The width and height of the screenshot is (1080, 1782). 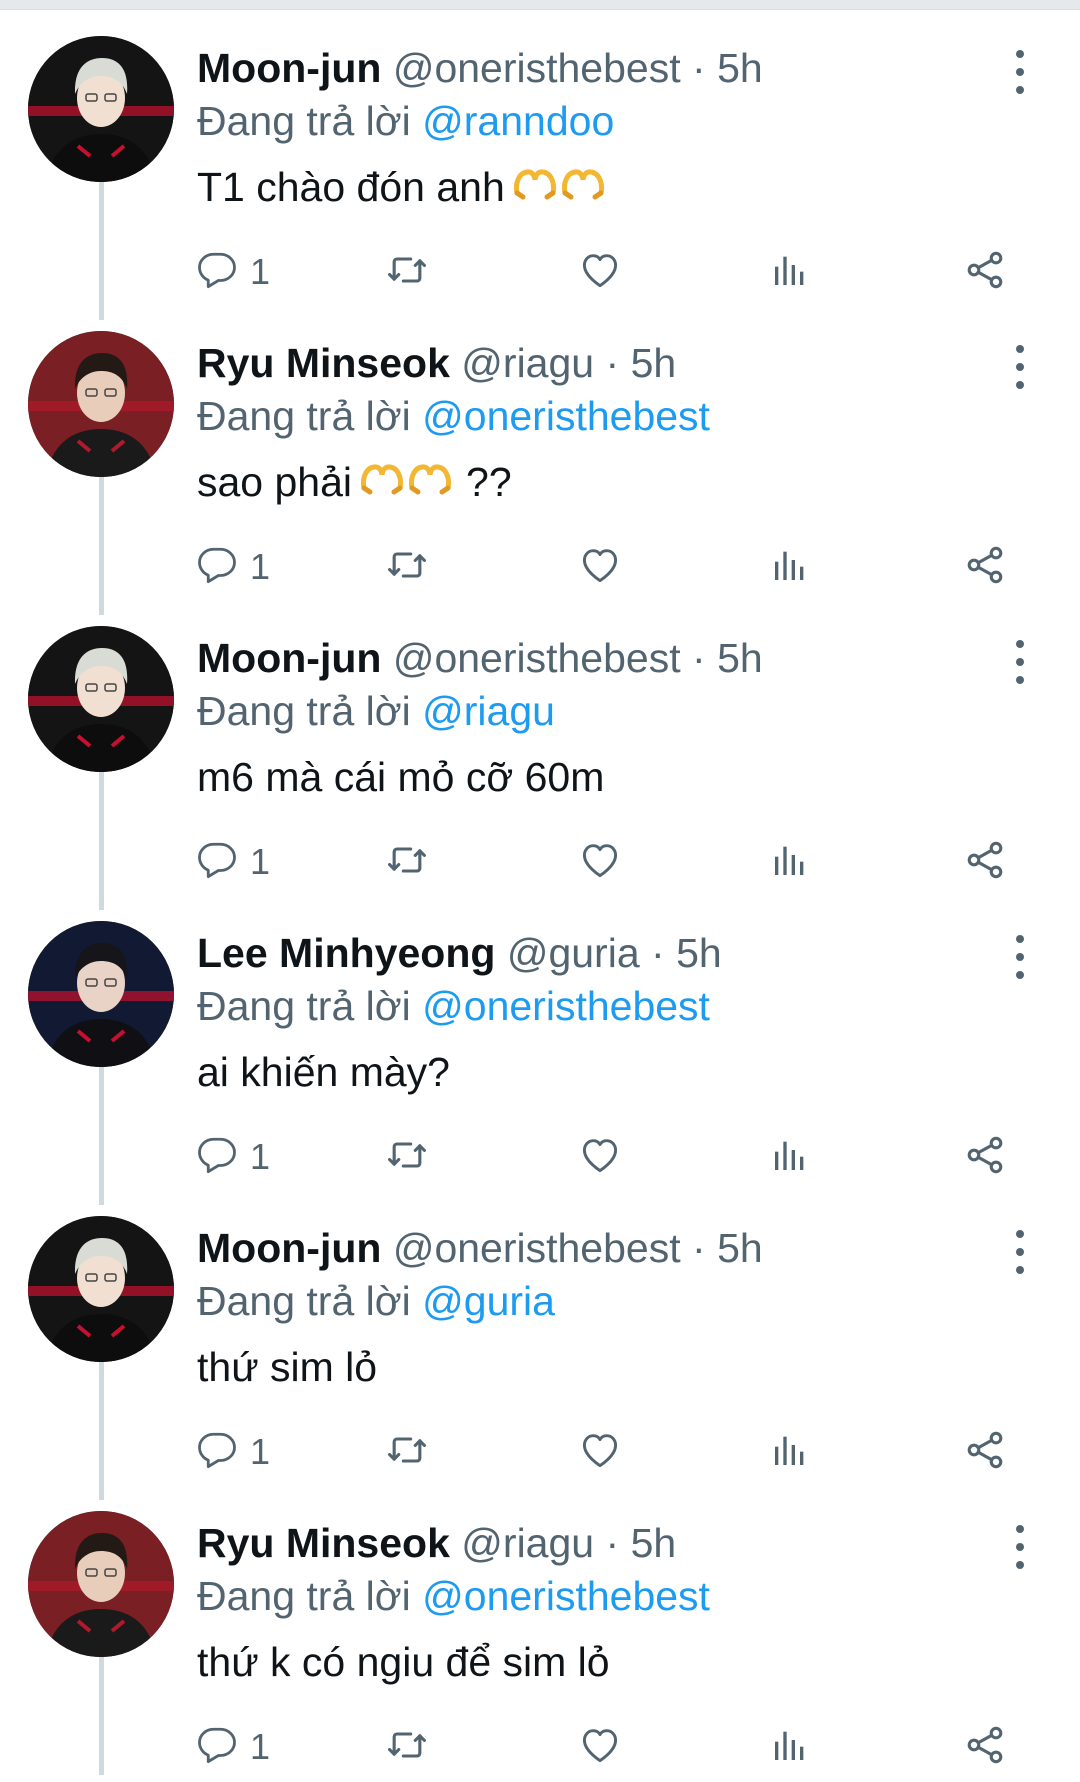 I want to click on replying-to: Đang trả lời @oneristhebest, so click(x=453, y=416).